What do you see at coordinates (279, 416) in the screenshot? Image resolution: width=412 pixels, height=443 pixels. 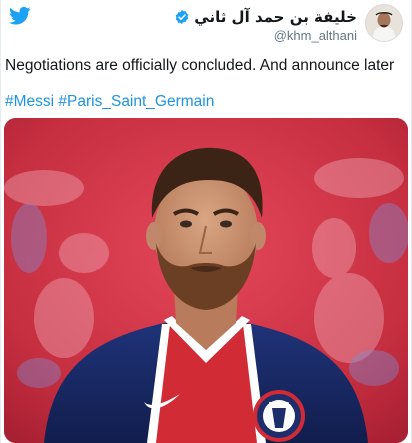 I see `psg-crest: PARIS` at bounding box center [279, 416].